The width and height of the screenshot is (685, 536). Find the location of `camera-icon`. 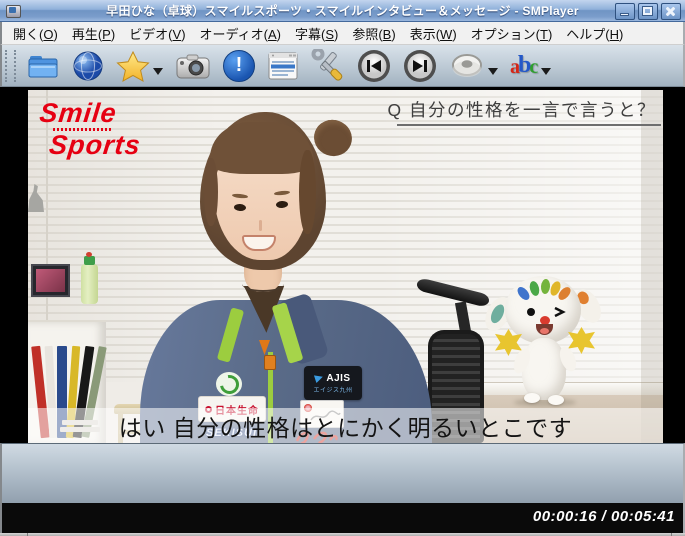

camera-icon is located at coordinates (193, 66).